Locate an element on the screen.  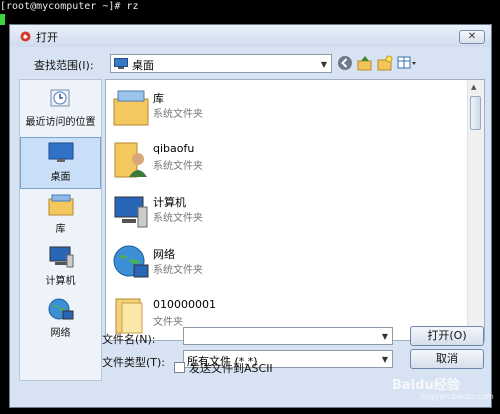
place-label: 桌面 is located at coordinates (60, 177).